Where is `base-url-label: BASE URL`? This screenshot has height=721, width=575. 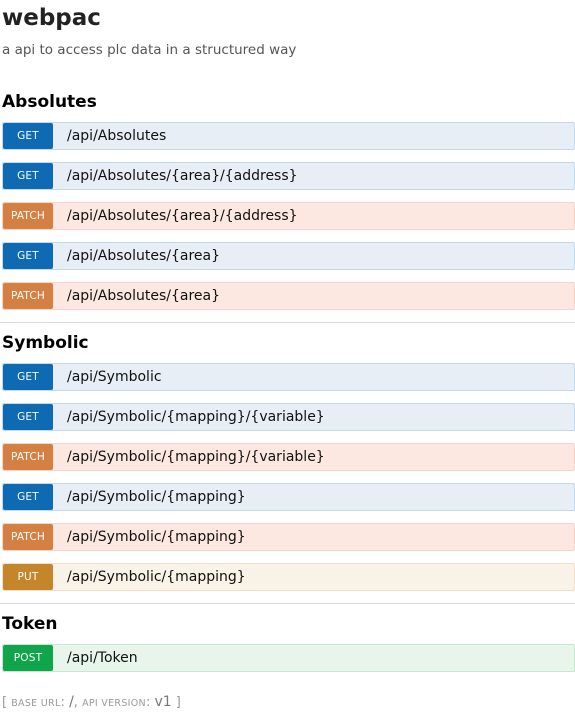
base-url-label: BASE URL is located at coordinates (36, 703).